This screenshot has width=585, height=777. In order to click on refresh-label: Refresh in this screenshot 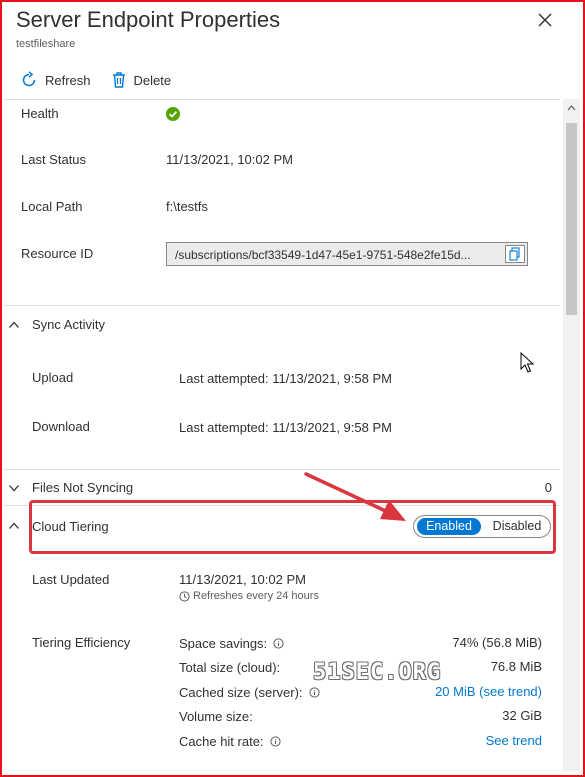, I will do `click(68, 80)`.